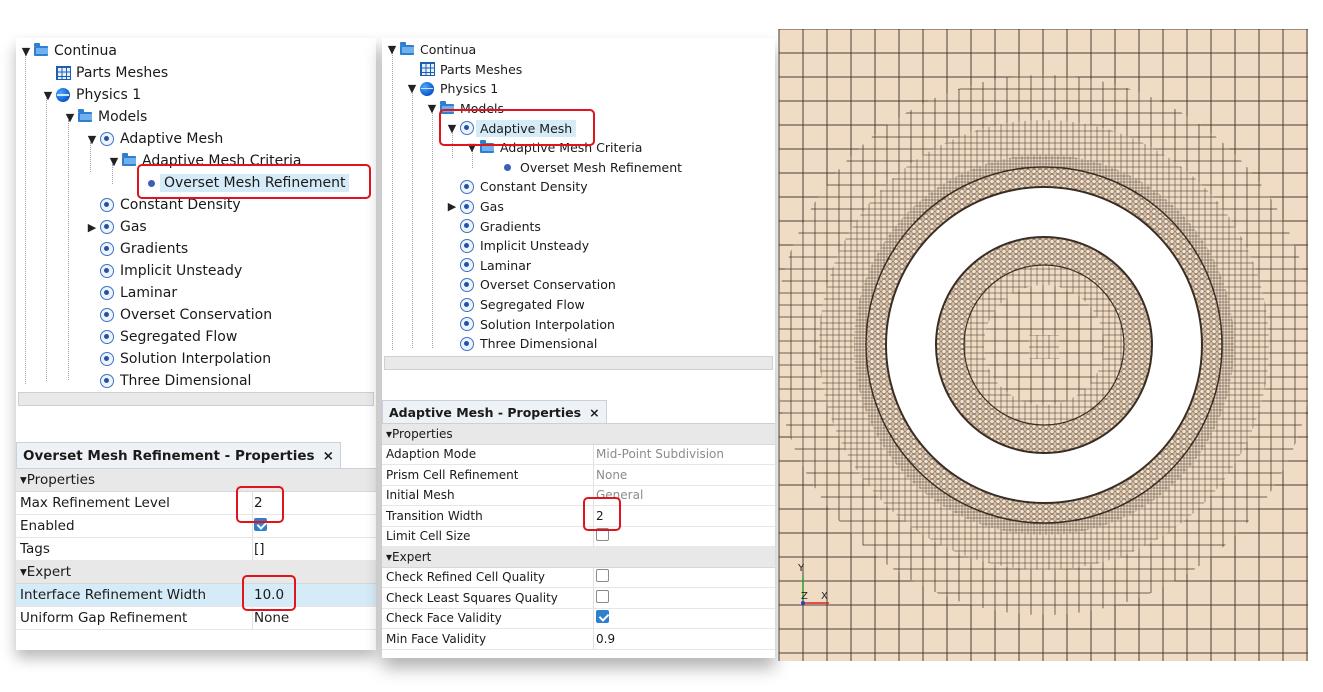 This screenshot has width=1323, height=692. I want to click on property-row: Transition Width 2, so click(578, 516).